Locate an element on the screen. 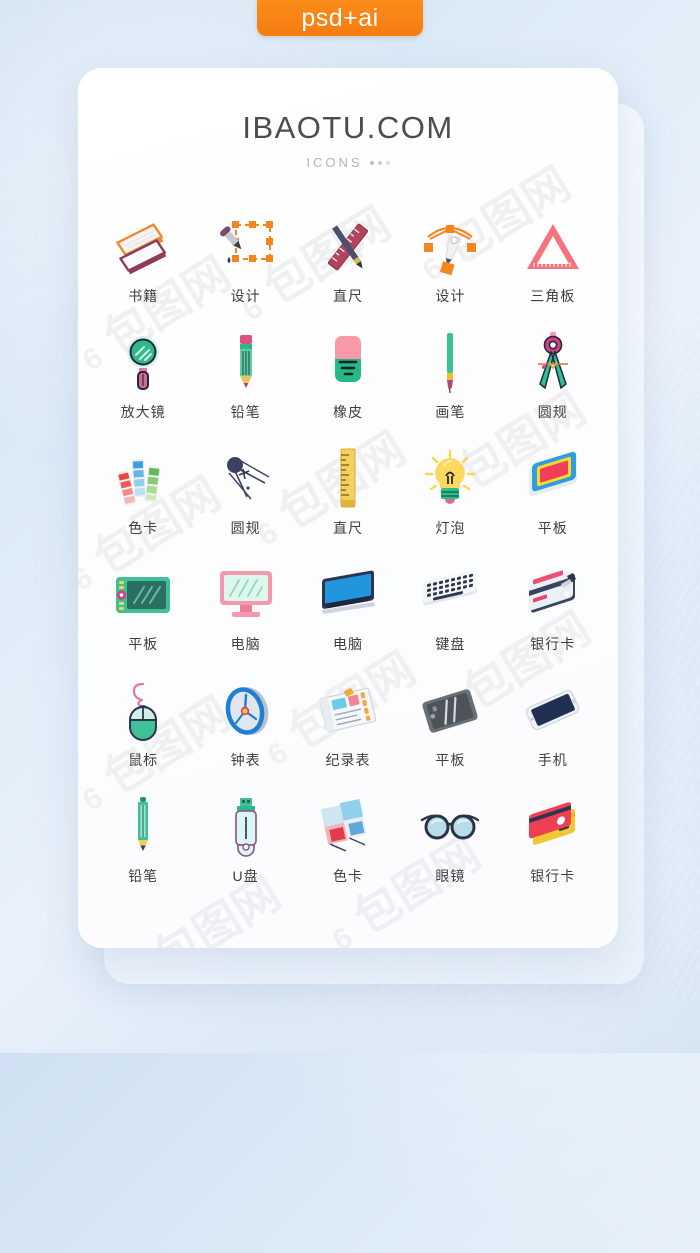 The width and height of the screenshot is (700, 1253). card-header: IBAOTU.COM ICONS is located at coordinates (348, 119).